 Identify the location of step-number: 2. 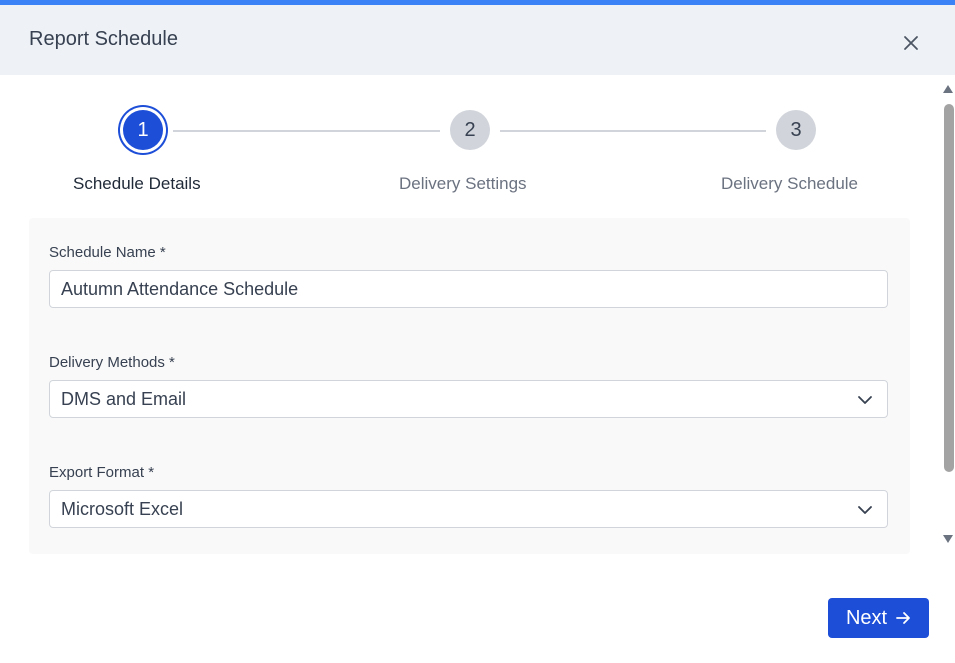
(470, 129).